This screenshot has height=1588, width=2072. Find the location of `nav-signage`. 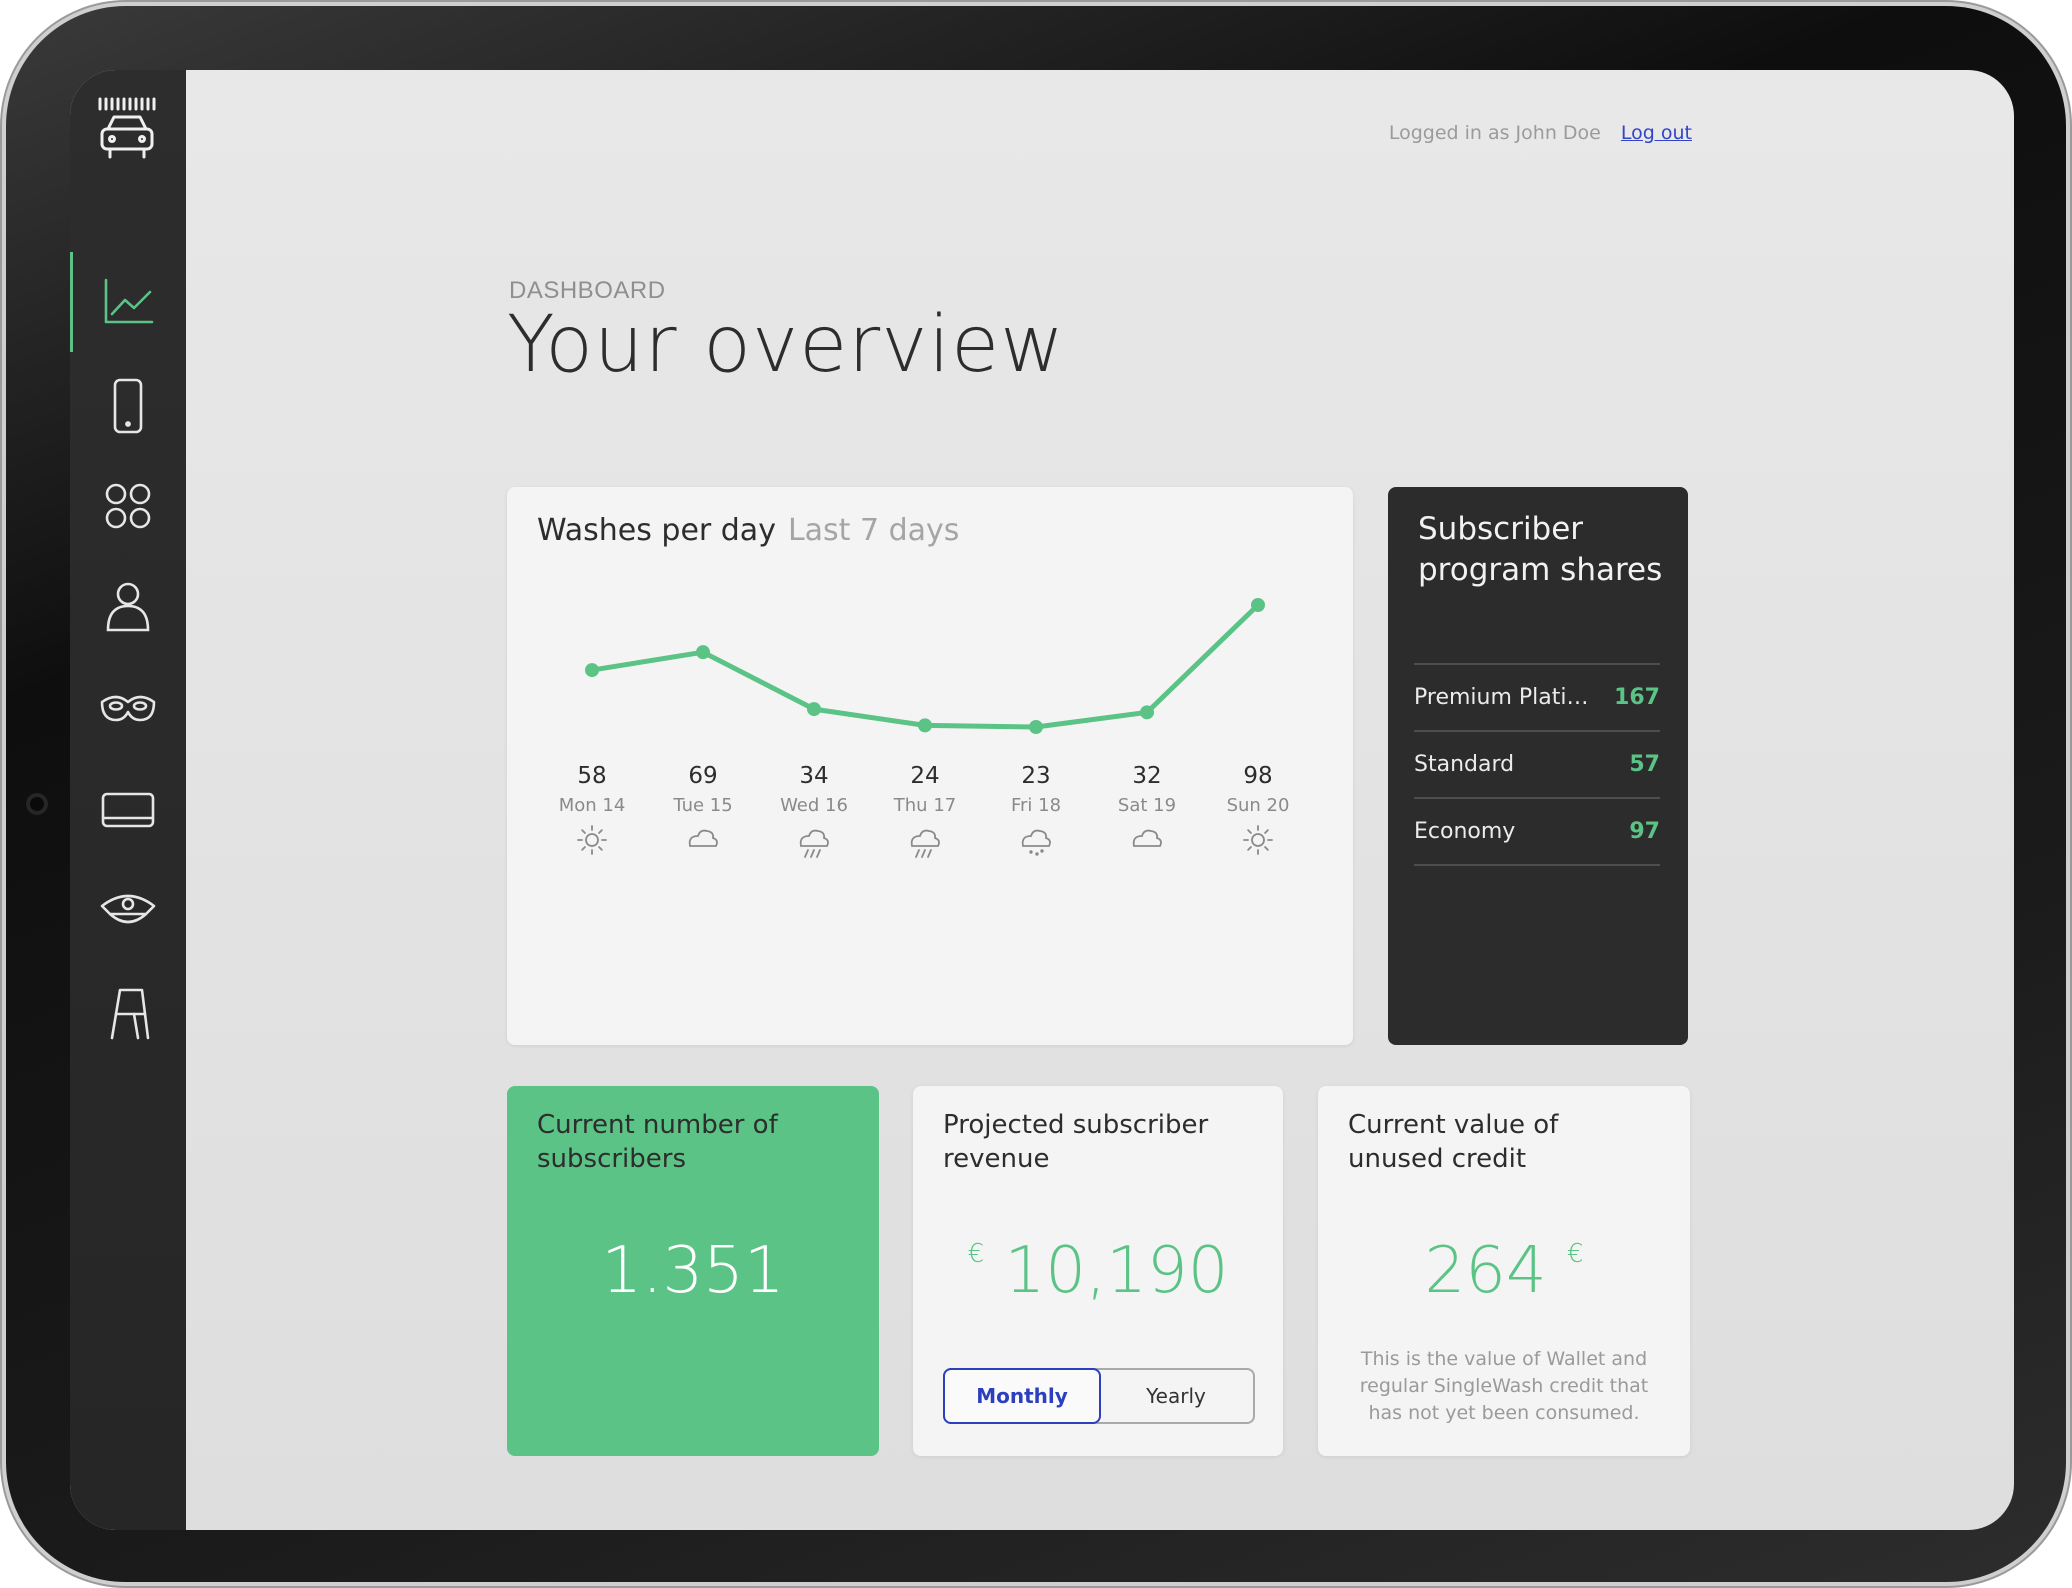

nav-signage is located at coordinates (128, 1012).